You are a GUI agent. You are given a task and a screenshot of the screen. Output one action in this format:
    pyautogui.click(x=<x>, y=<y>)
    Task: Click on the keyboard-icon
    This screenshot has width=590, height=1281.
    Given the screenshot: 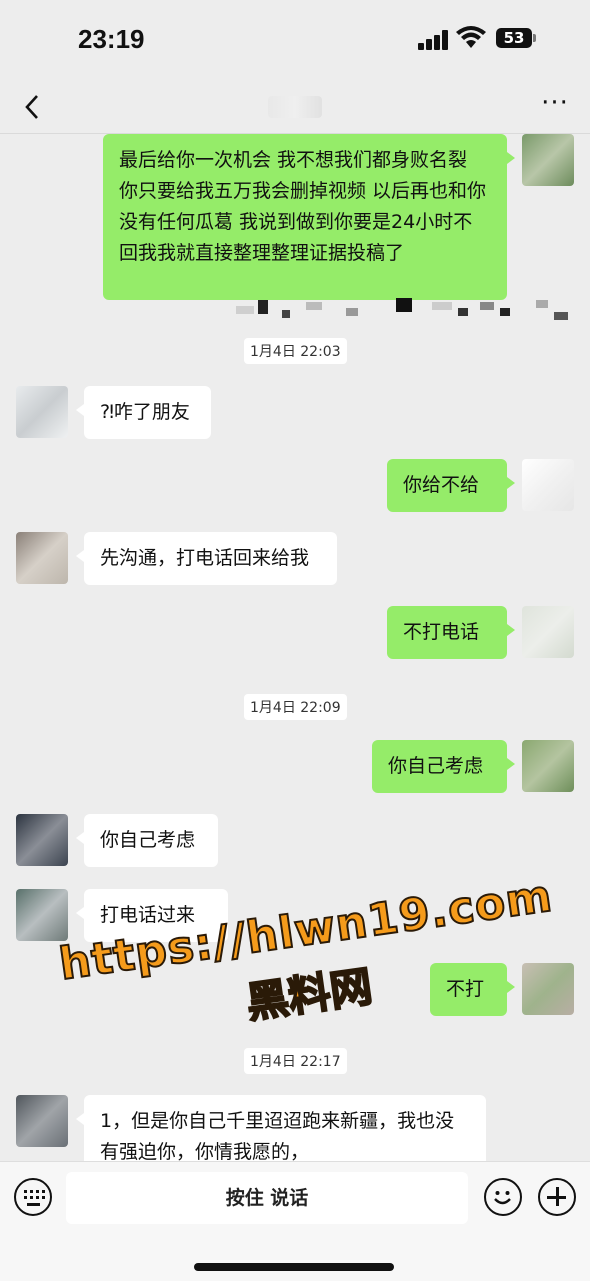 What is the action you would take?
    pyautogui.click(x=33, y=1197)
    